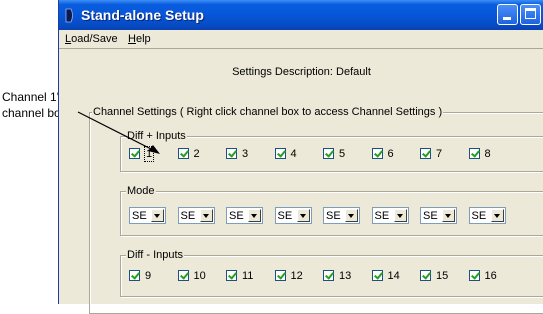  Describe the element at coordinates (393, 276) in the screenshot. I see `channel-label: 14` at that location.